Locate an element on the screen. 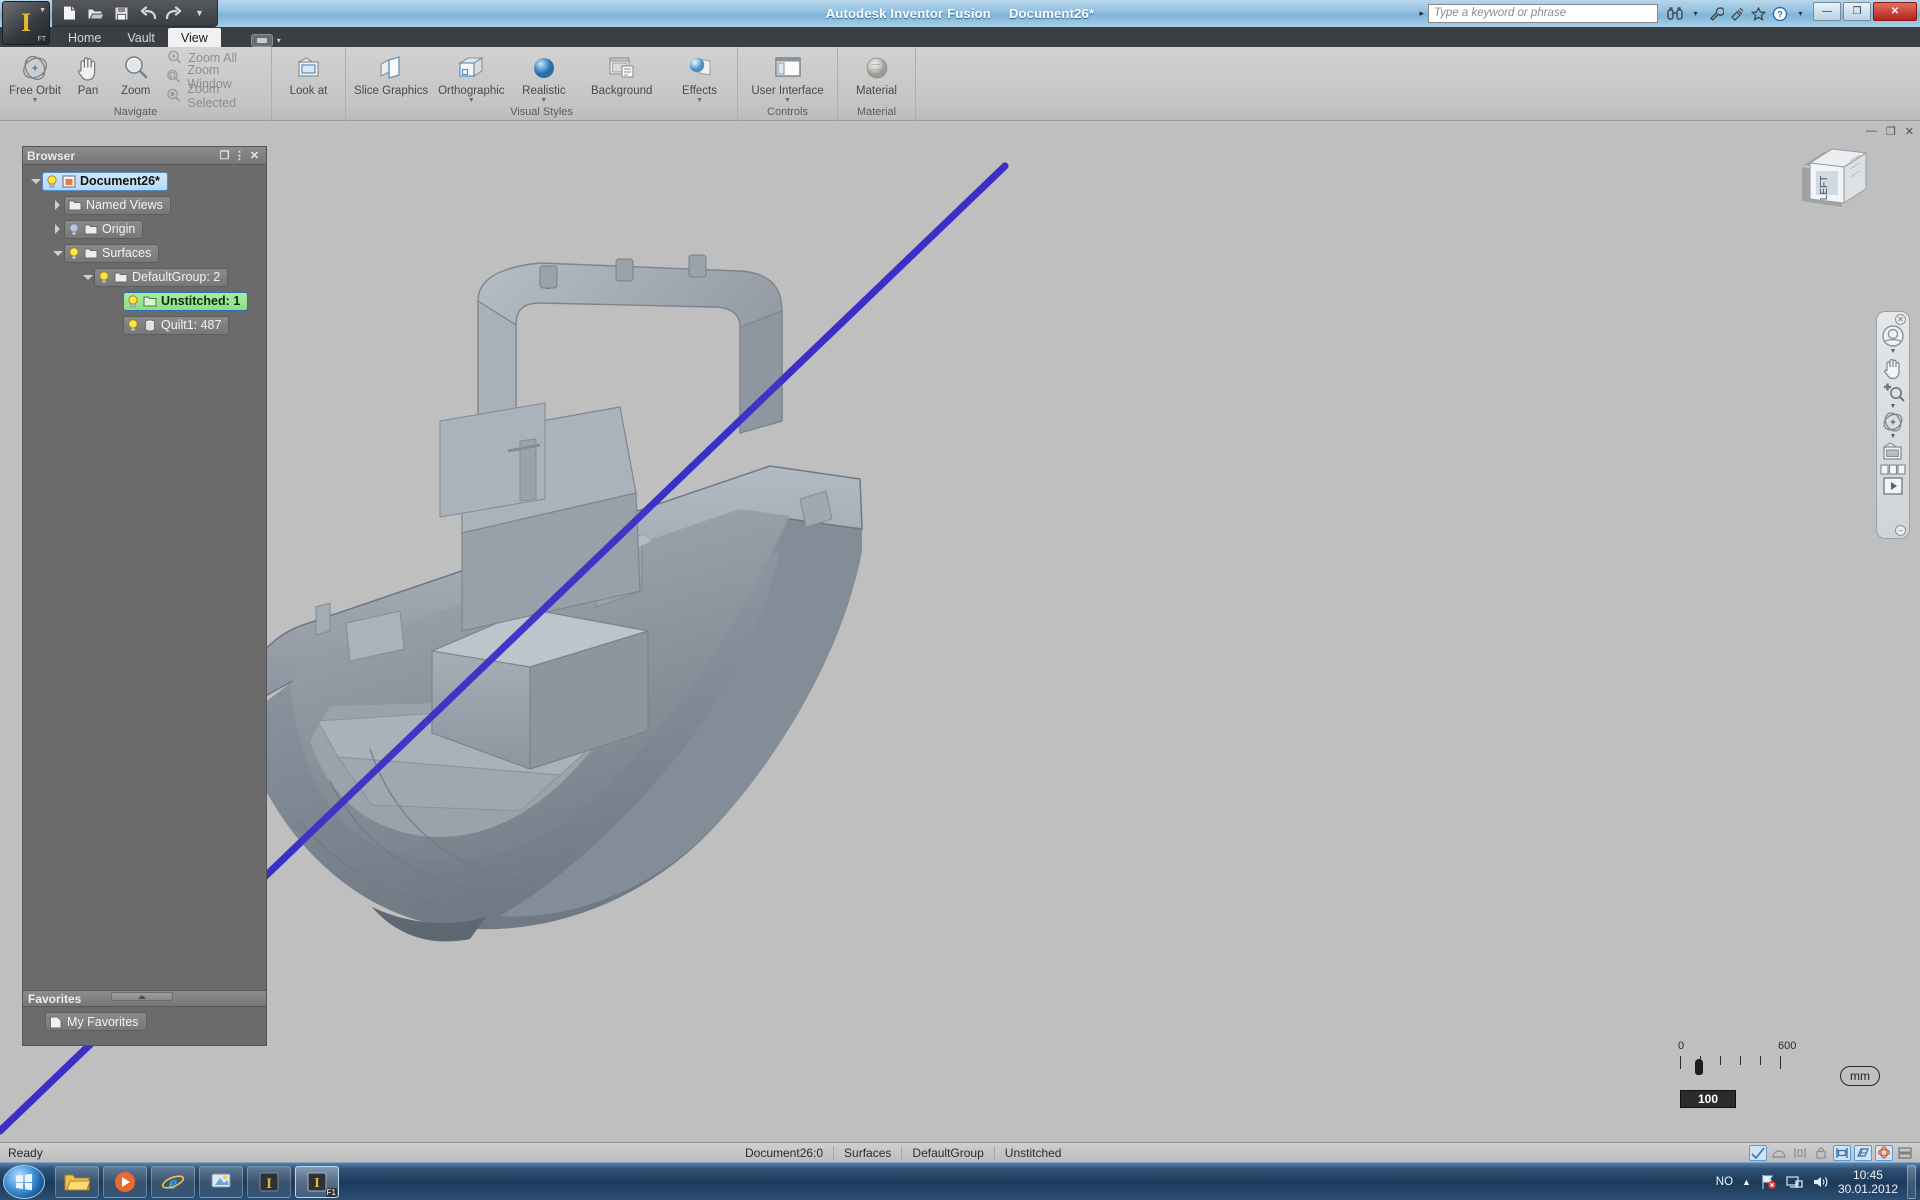 The image size is (1920, 1200). inventor-icon: I is located at coordinates (269, 1181).